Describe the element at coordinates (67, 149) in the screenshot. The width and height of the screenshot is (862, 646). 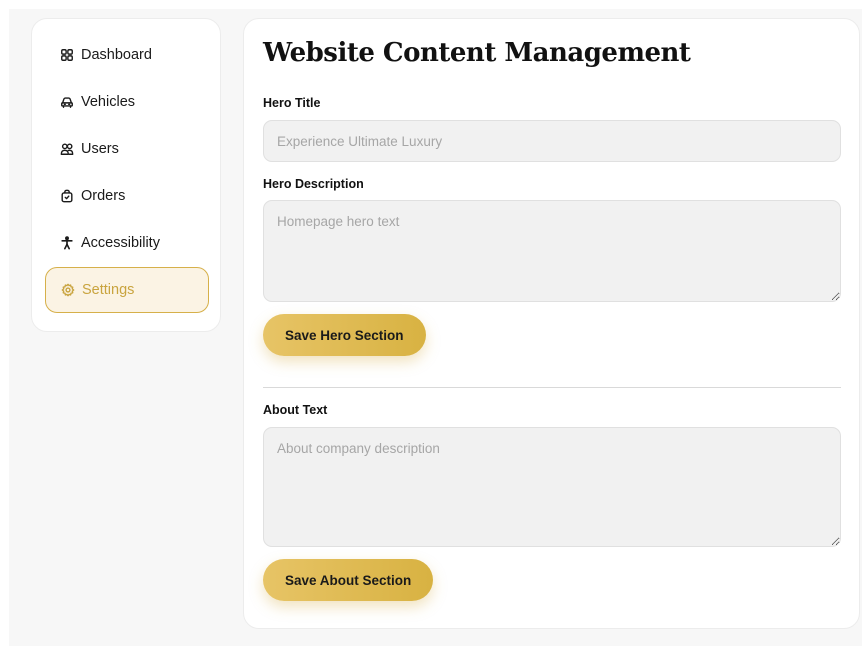
I see `users-icon` at that location.